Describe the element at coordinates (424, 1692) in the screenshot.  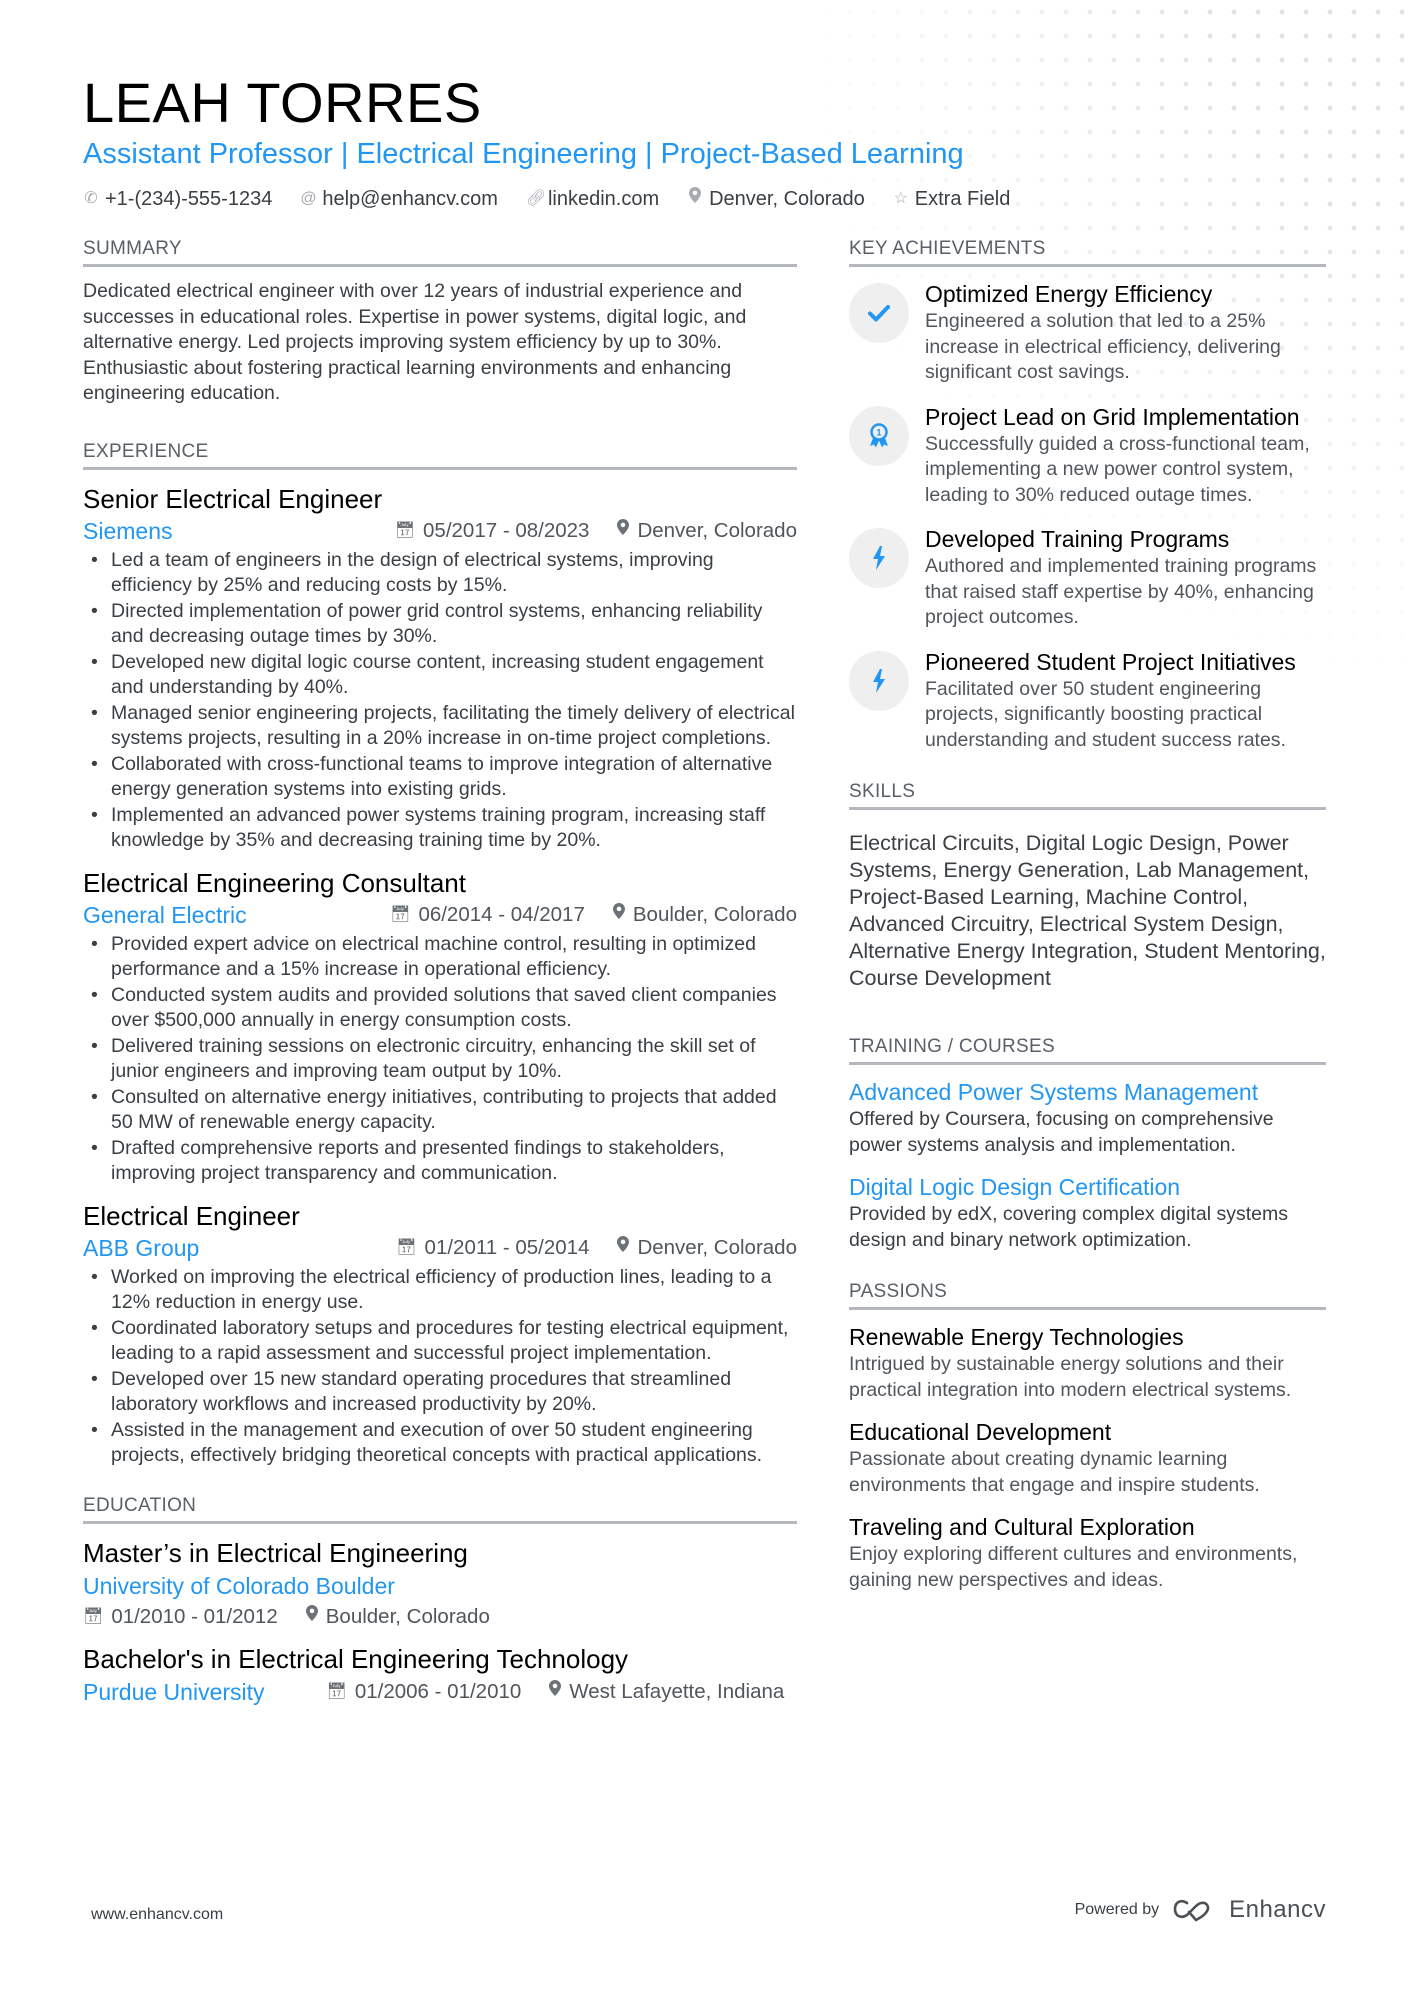
I see `education-dates: 📅︎ 01/2006 - 01/2010` at that location.